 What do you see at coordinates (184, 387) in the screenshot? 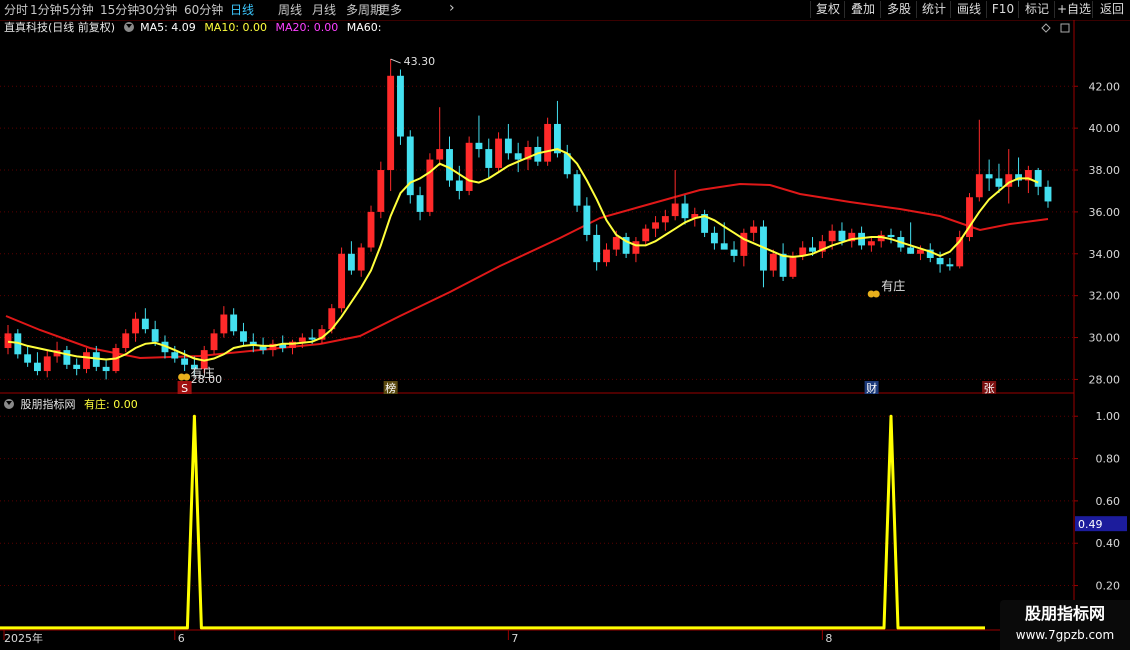
I see `event-s-badge` at bounding box center [184, 387].